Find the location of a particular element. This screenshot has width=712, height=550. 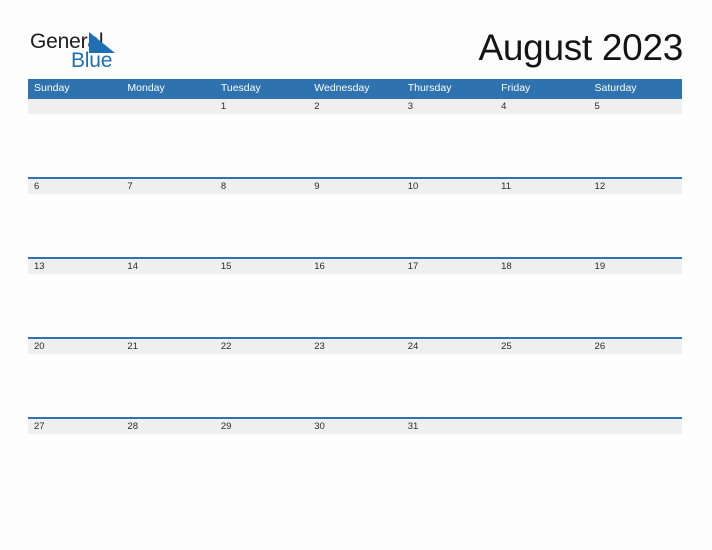

date-number-band: 27 28 29 30 31 is located at coordinates (355, 425).